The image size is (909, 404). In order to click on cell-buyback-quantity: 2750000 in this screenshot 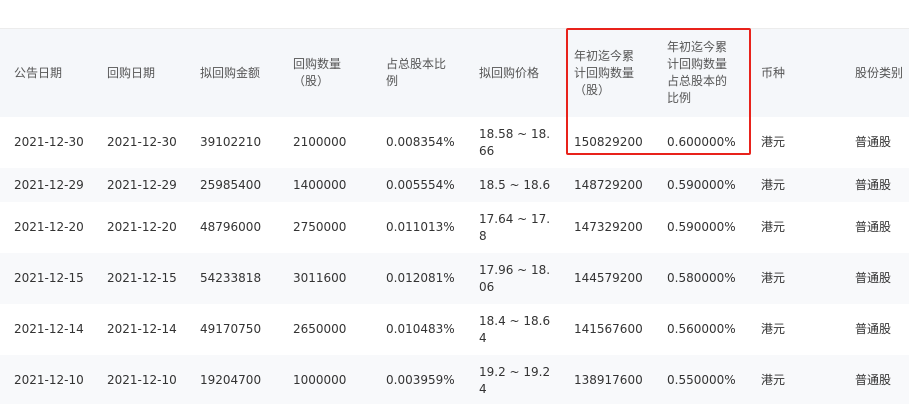, I will do `click(325, 227)`.